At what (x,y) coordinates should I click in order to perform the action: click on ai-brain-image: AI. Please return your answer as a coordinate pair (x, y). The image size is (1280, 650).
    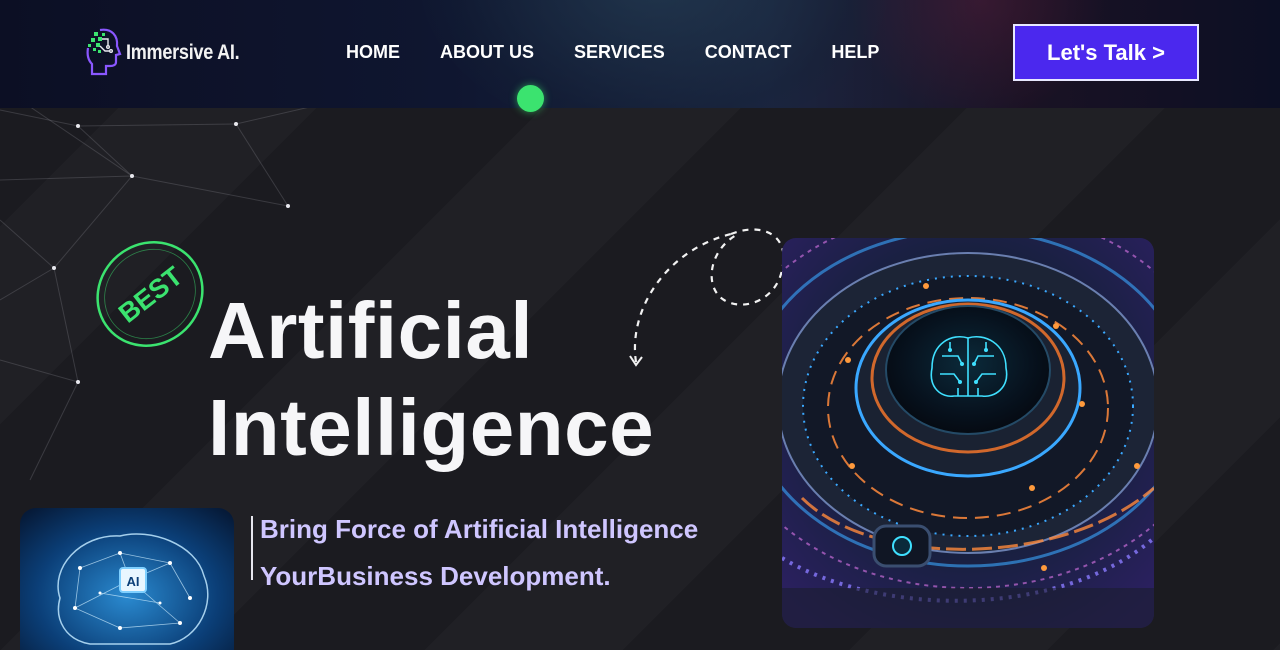
    Looking at the image, I should click on (127, 579).